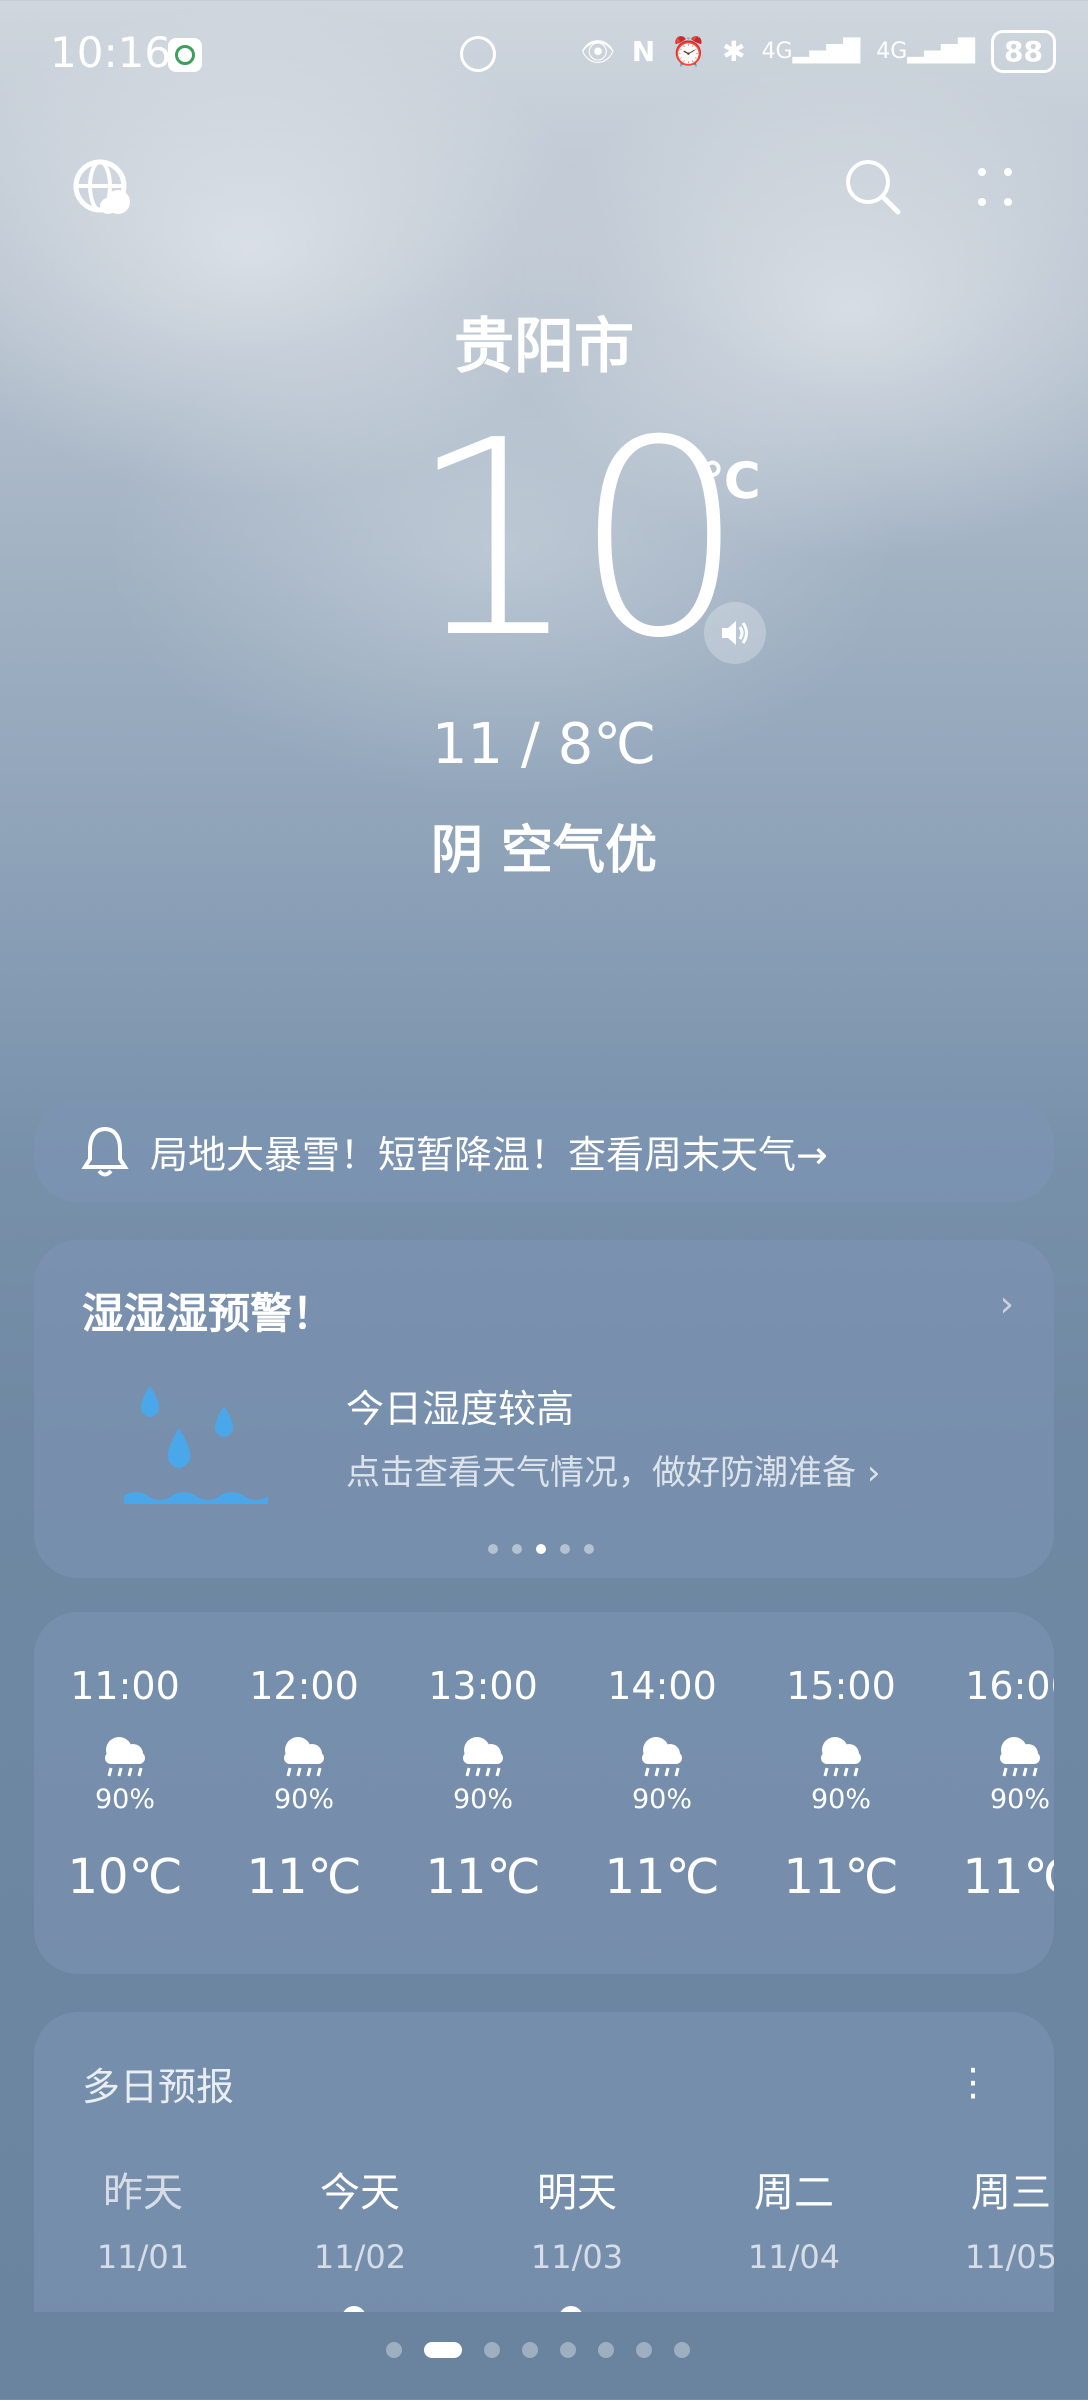 The image size is (1088, 2400). I want to click on city-name: 贵阳市, so click(544, 347).